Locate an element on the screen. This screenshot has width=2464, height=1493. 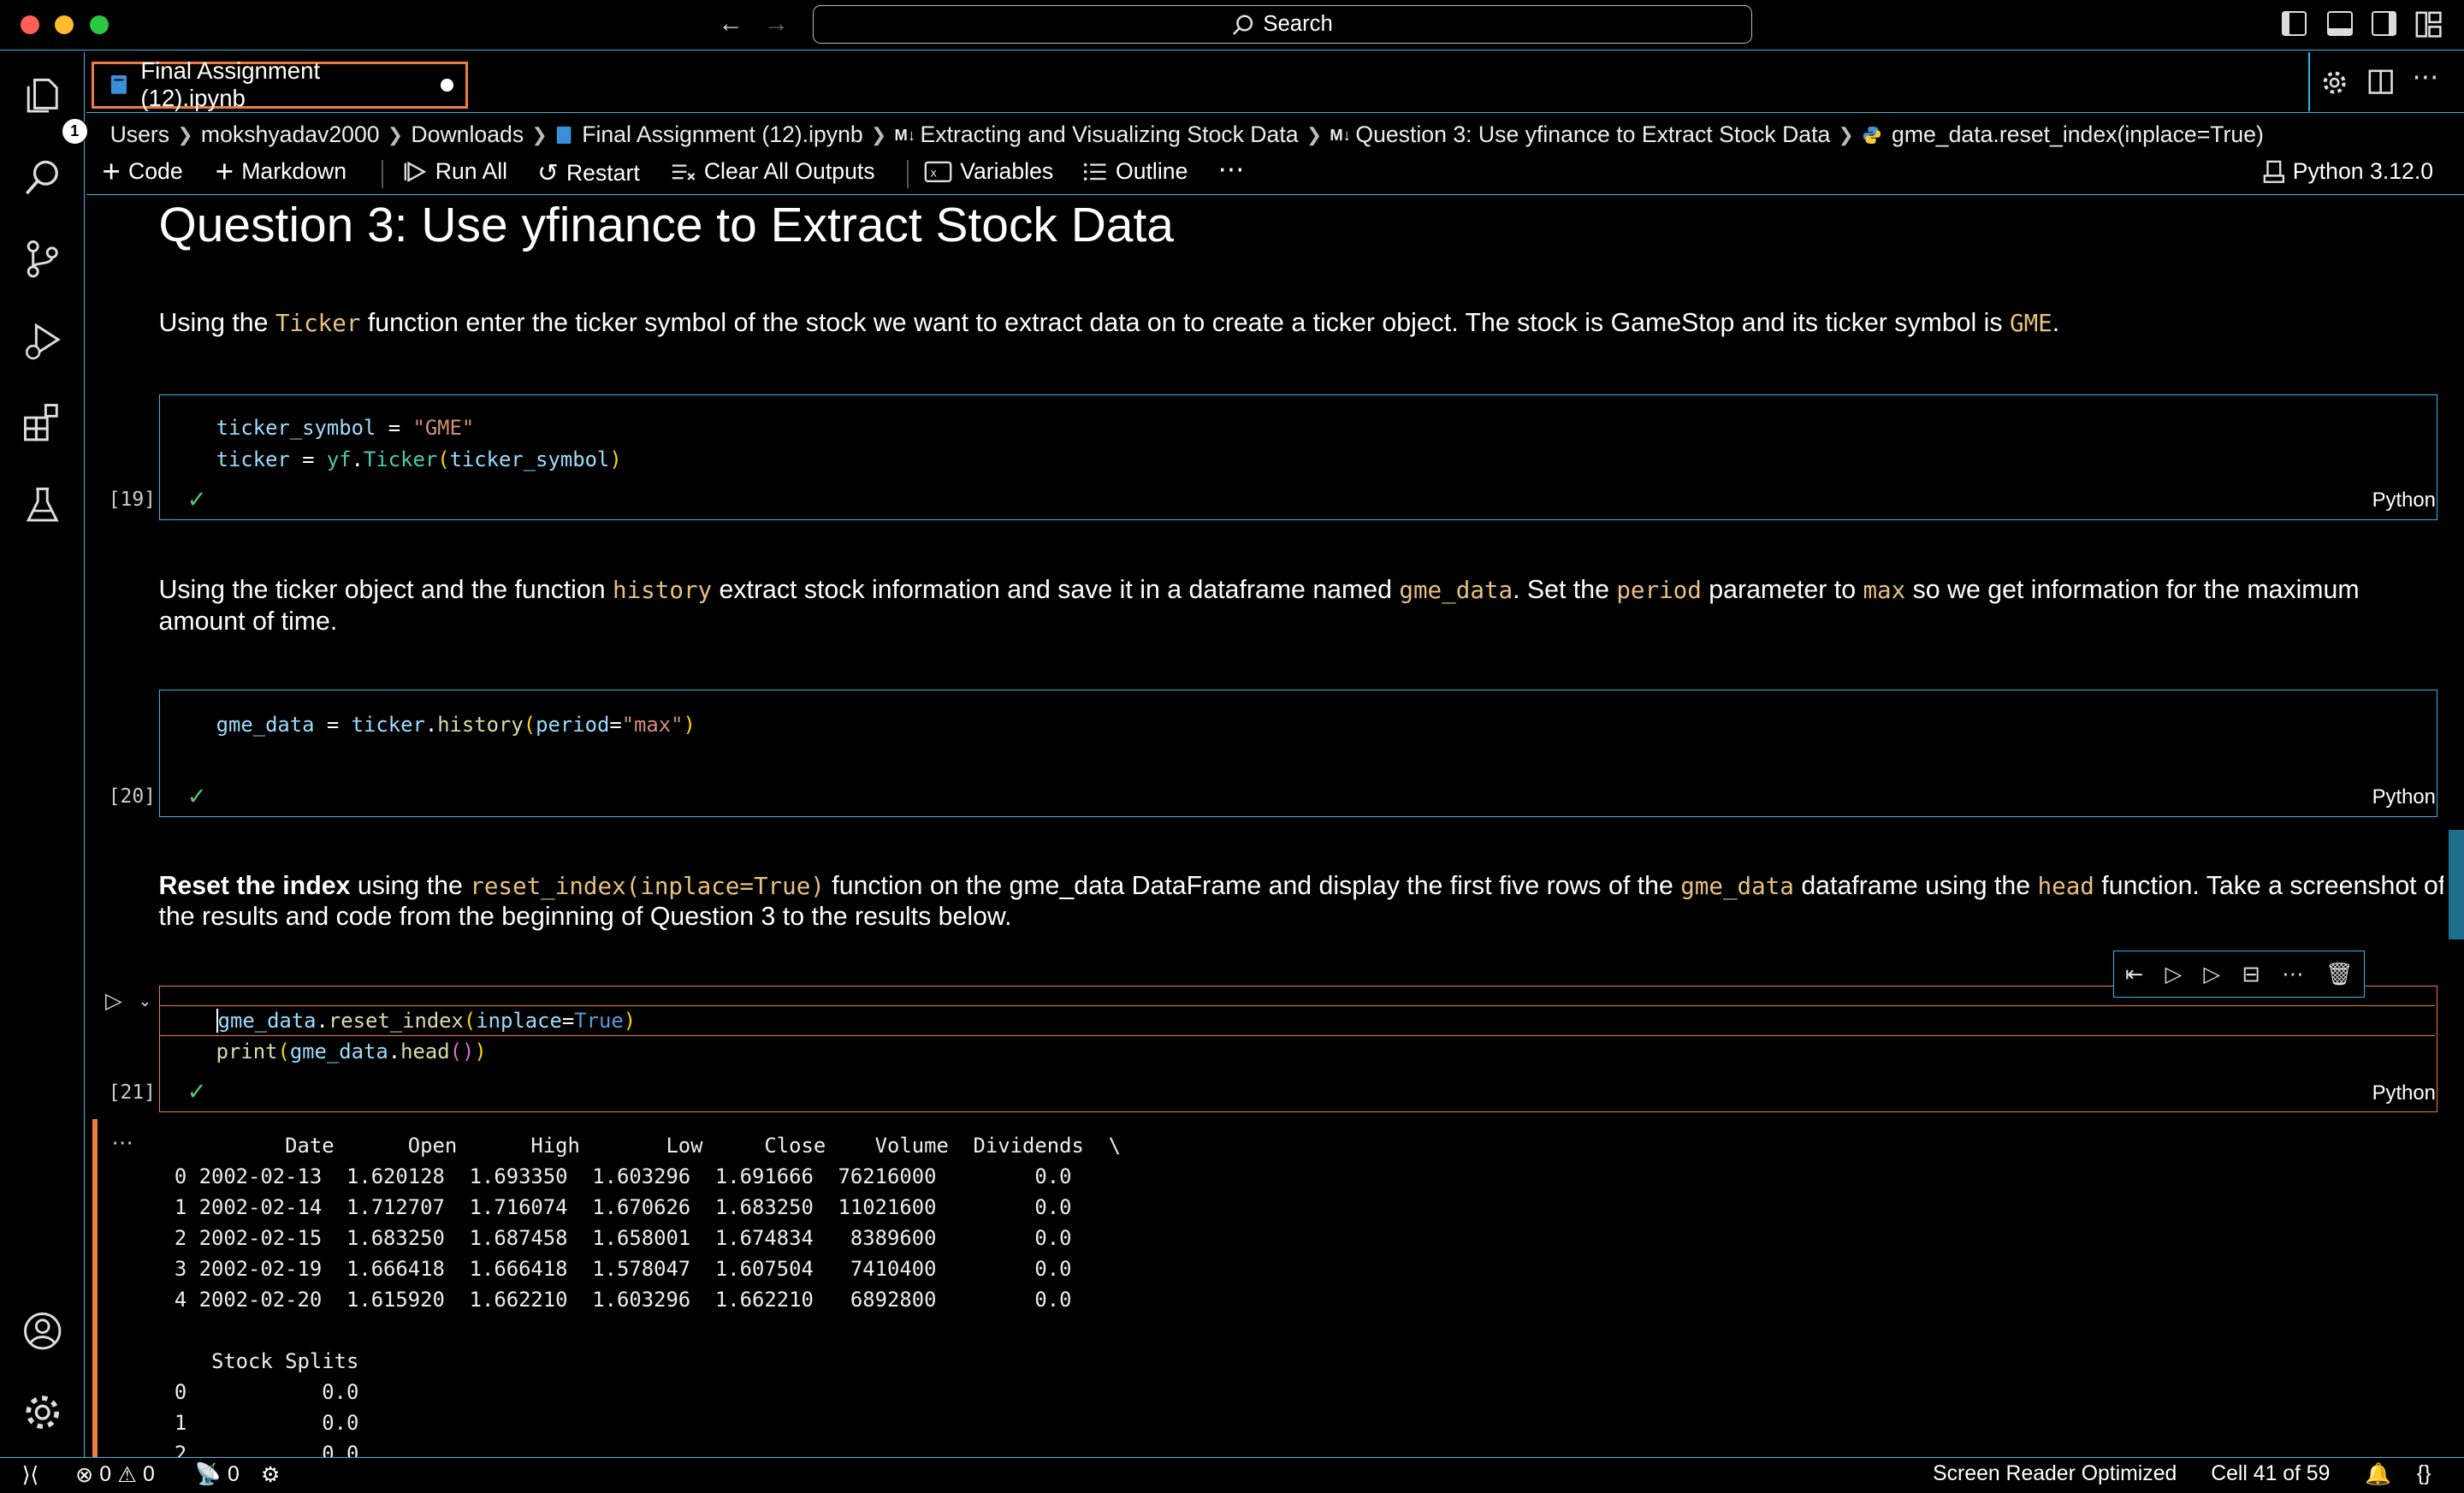
breadcrumb-users: Users is located at coordinates (140, 134).